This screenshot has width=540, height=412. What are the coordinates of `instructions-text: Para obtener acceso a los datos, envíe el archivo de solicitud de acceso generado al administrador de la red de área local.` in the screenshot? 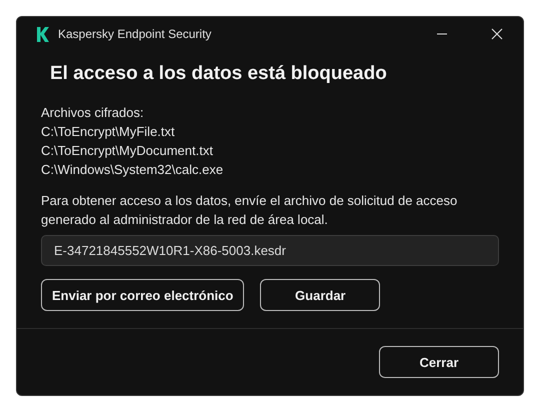 It's located at (249, 210).